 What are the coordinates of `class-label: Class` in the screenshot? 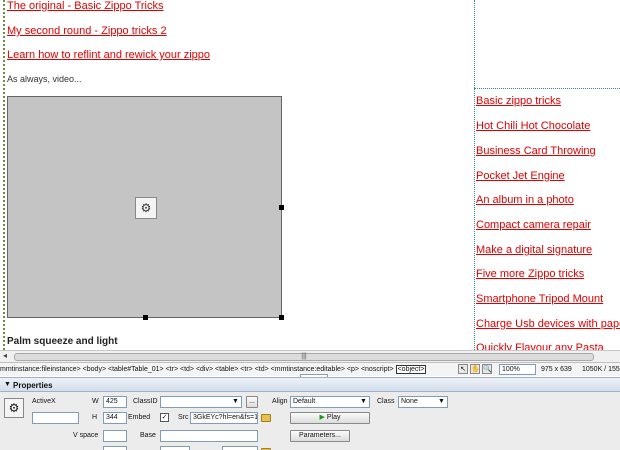 It's located at (386, 401).